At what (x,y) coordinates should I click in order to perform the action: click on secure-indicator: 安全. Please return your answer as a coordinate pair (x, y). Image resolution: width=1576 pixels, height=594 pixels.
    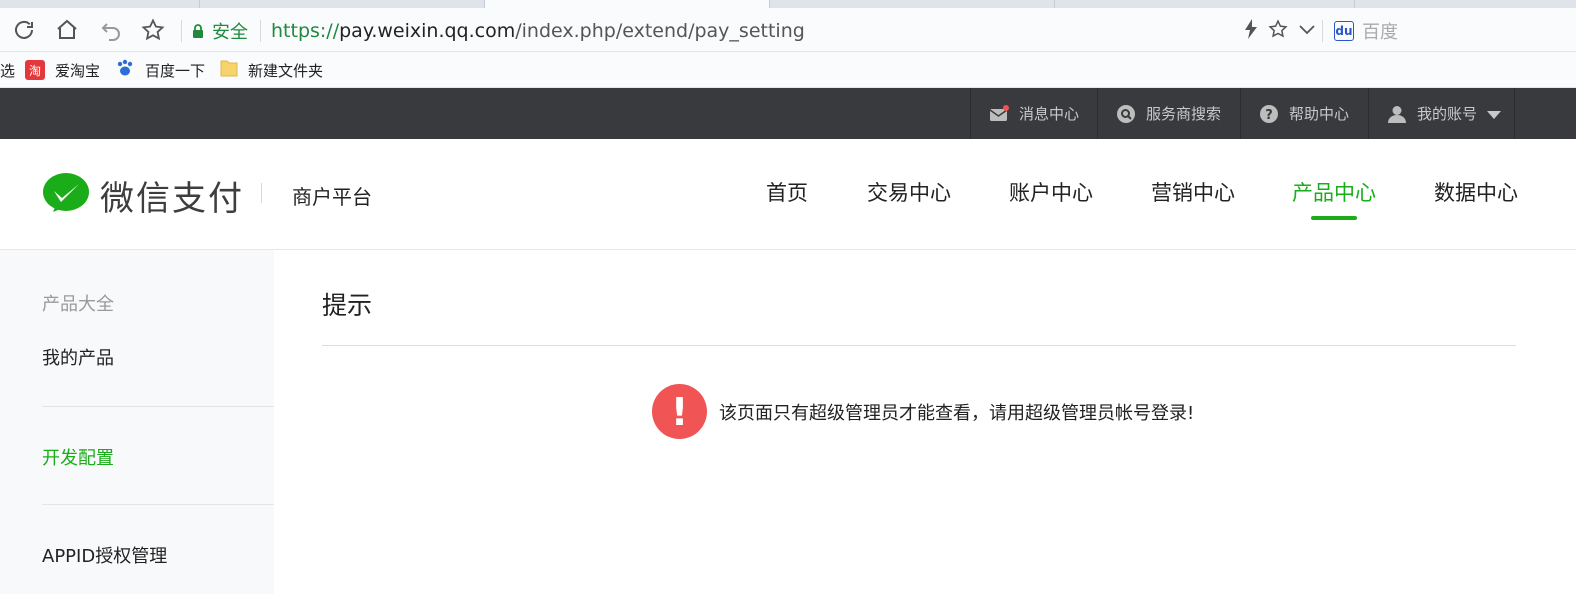
    Looking at the image, I should click on (220, 31).